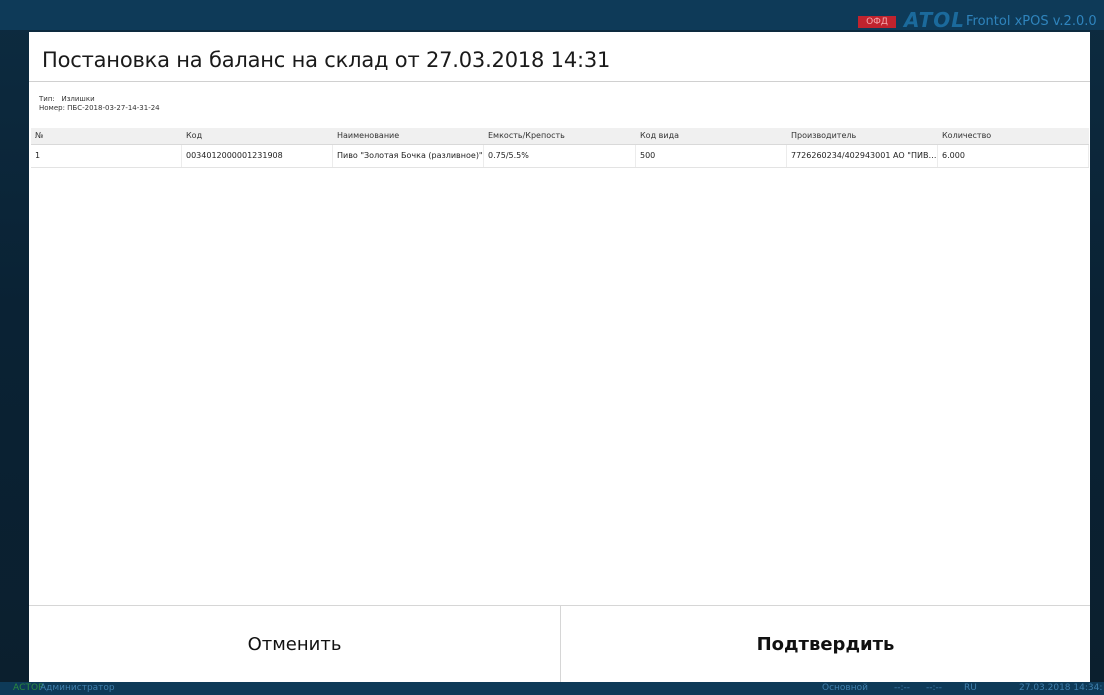  I want to click on column-header-number: №, so click(106, 136).